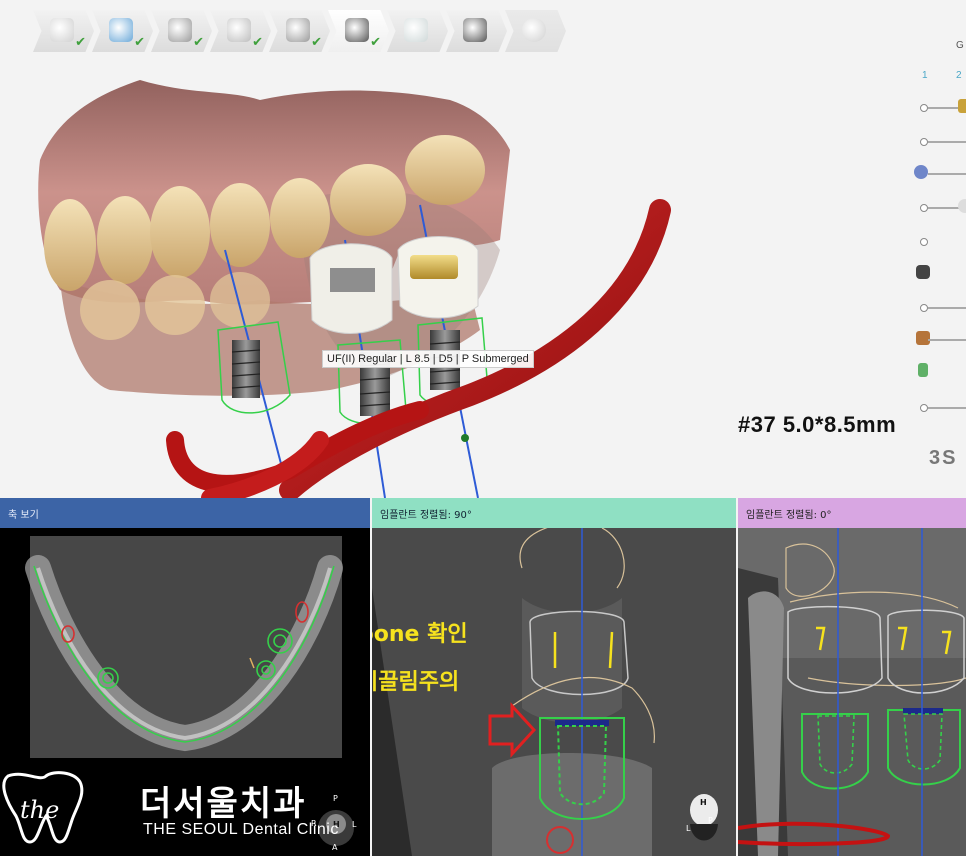 Image resolution: width=966 pixels, height=856 pixels. I want to click on brand-logo: 3S, so click(943, 458).